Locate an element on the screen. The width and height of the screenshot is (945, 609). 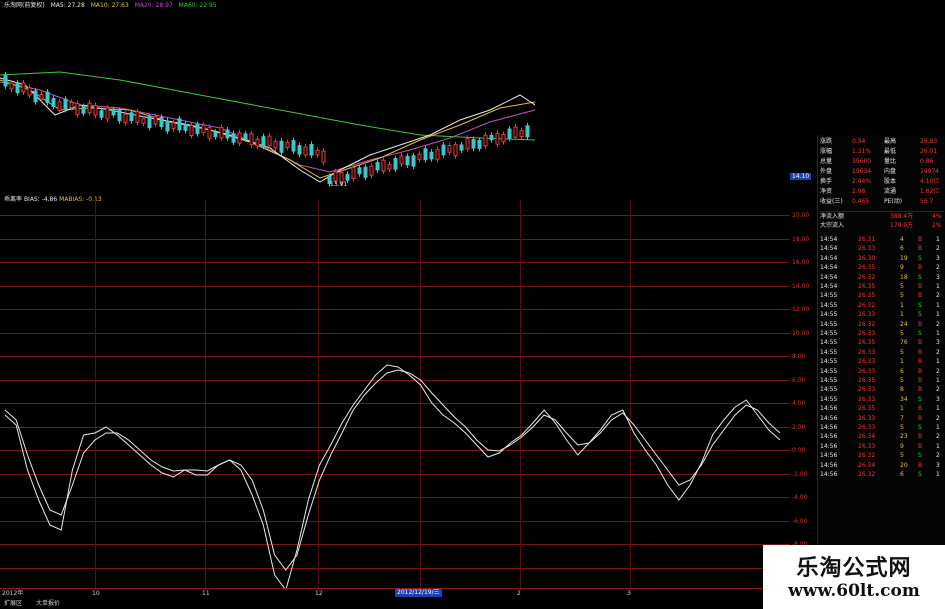
tick-row: 14:54 26.31 4 B 1 is located at coordinates (882, 239).